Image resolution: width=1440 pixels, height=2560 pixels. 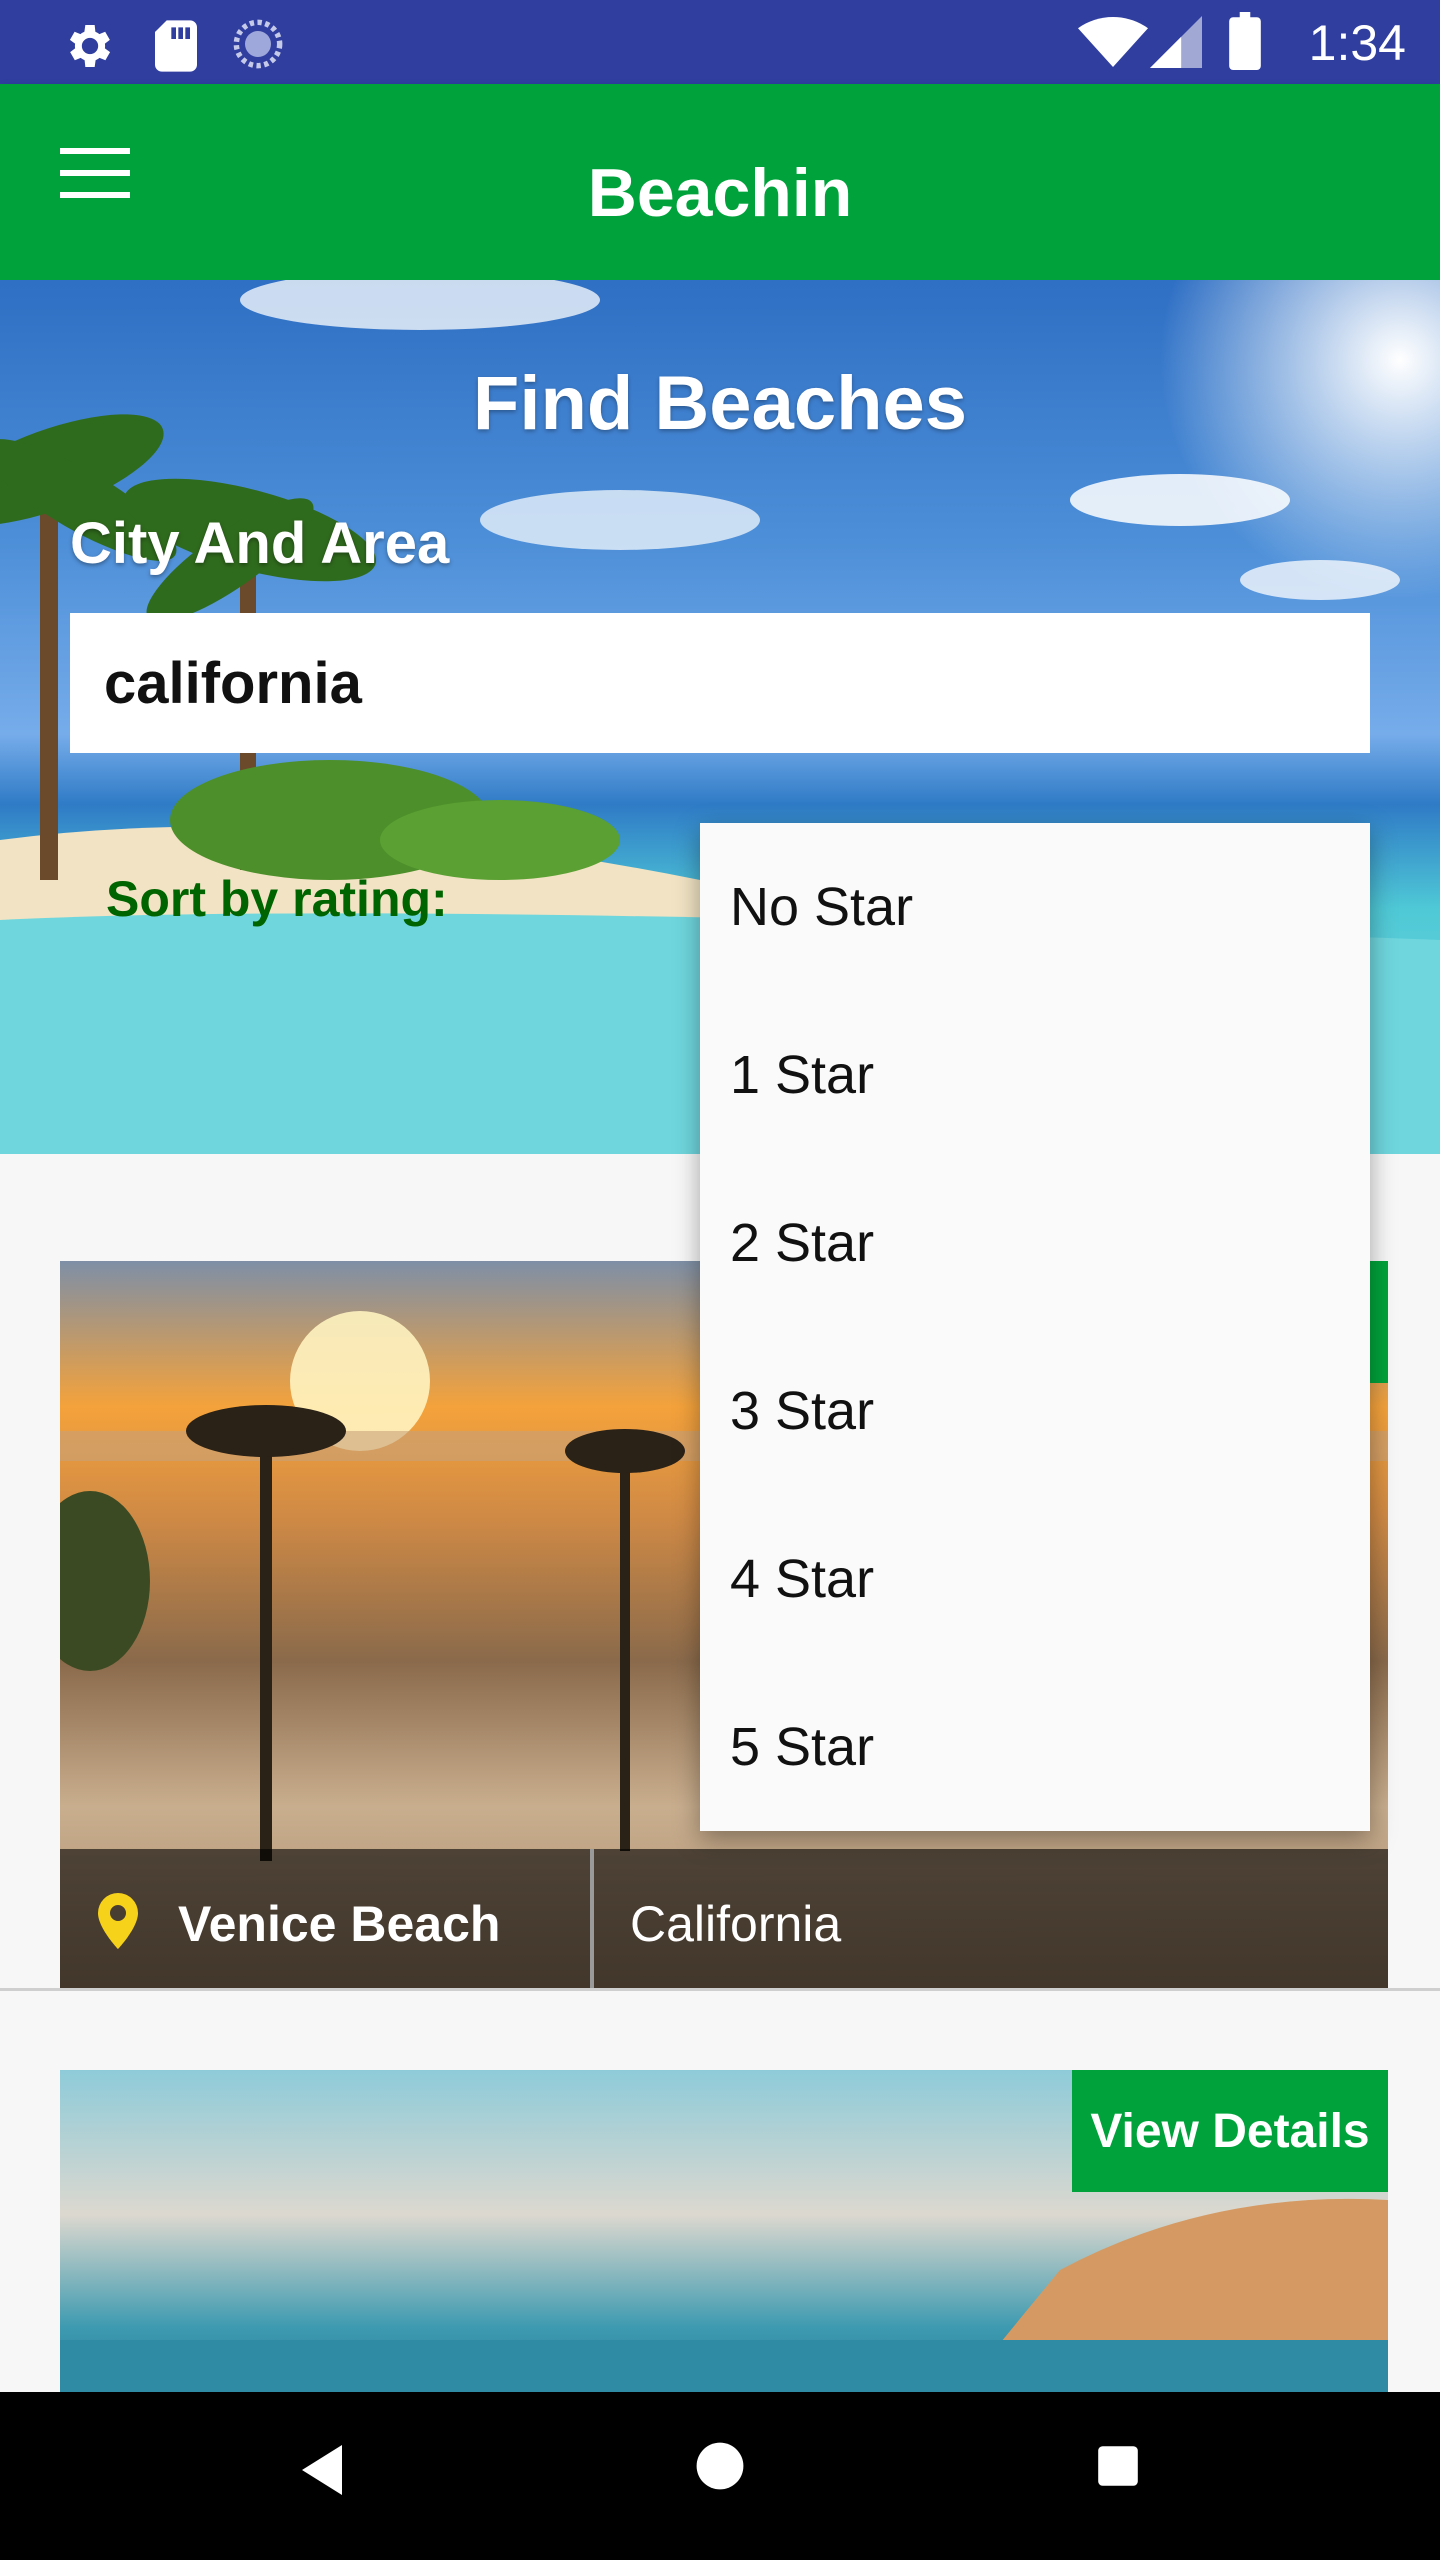 I want to click on back-icon, so click(x=322, y=2470).